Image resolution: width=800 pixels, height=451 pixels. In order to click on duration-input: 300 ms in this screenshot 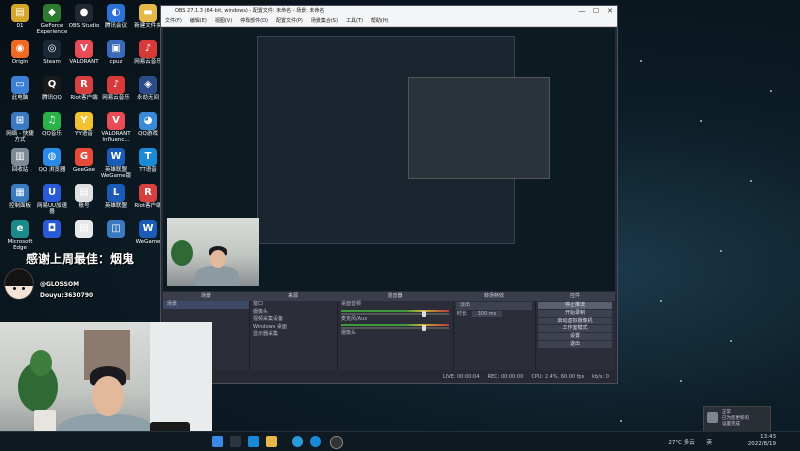, I will do `click(487, 313)`.